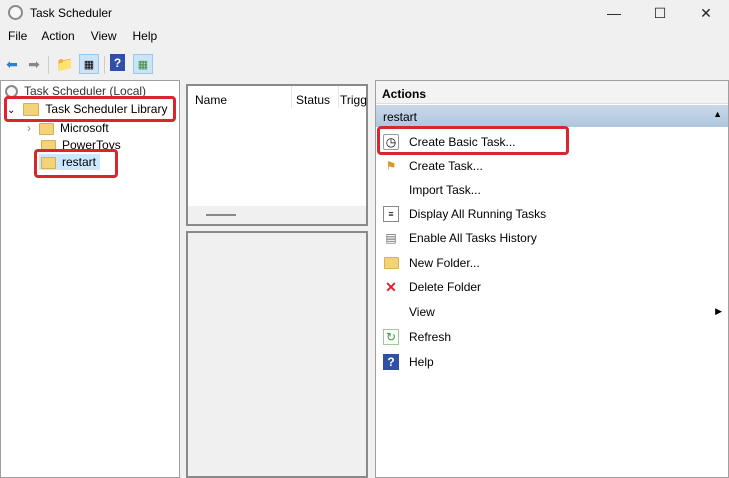 Image resolution: width=729 pixels, height=478 pixels. I want to click on show-hide-console-tree-icon: ▦, so click(89, 64).